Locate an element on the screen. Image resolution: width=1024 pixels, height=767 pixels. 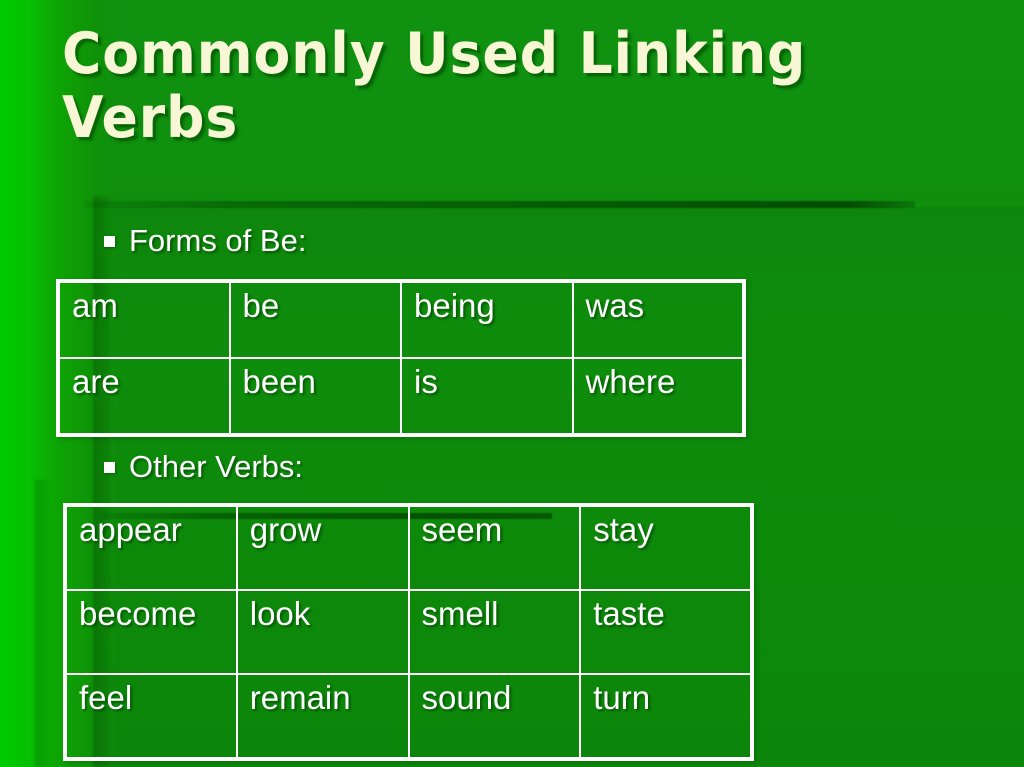
slide-title: Commonly Used Linking Verbs is located at coordinates (444, 86).